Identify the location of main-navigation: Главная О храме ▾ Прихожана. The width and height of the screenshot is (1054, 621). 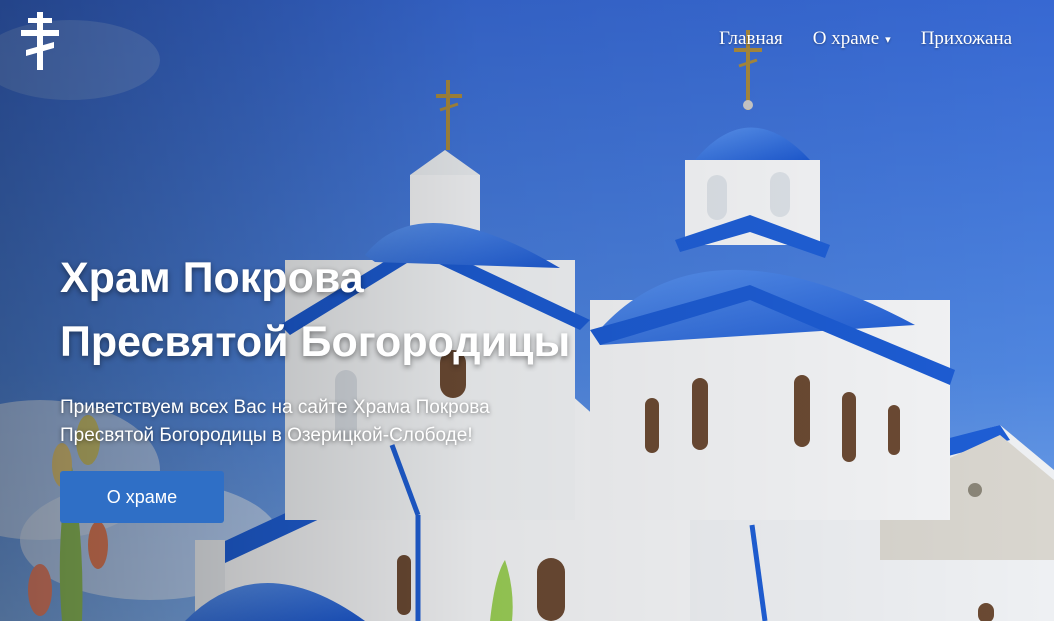
(865, 39).